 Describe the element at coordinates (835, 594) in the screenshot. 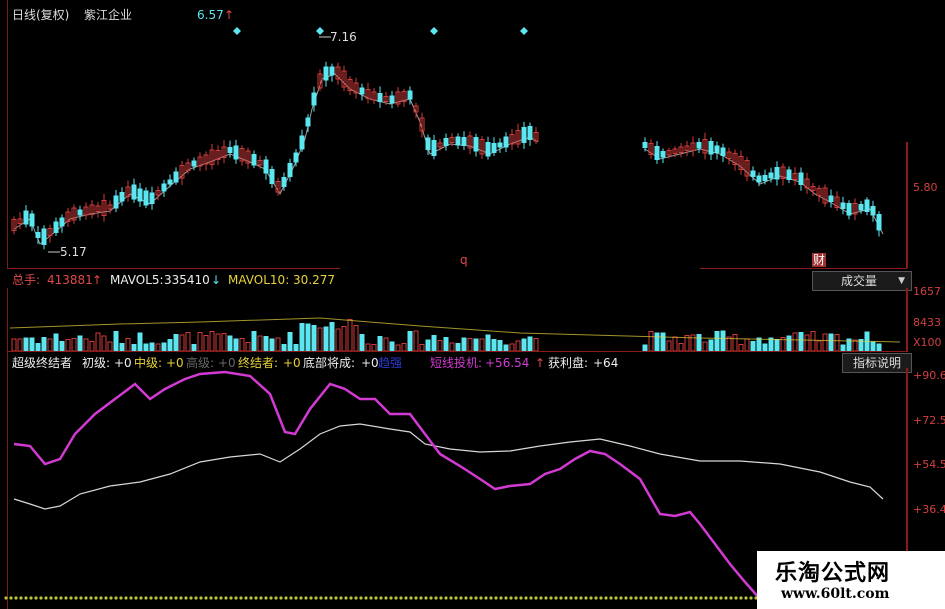

I see `watermark-url: www.60lt.com` at that location.